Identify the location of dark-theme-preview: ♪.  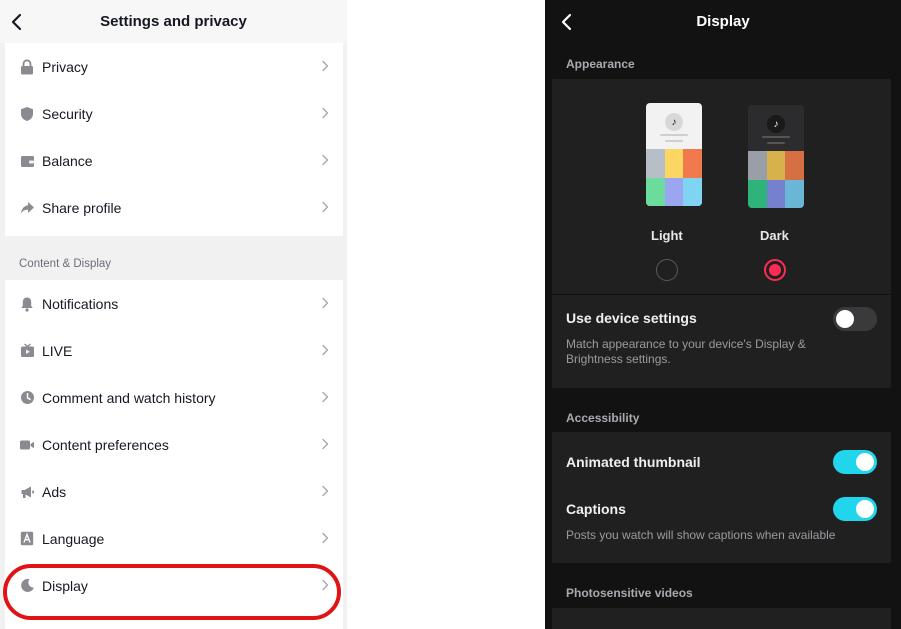
(776, 156).